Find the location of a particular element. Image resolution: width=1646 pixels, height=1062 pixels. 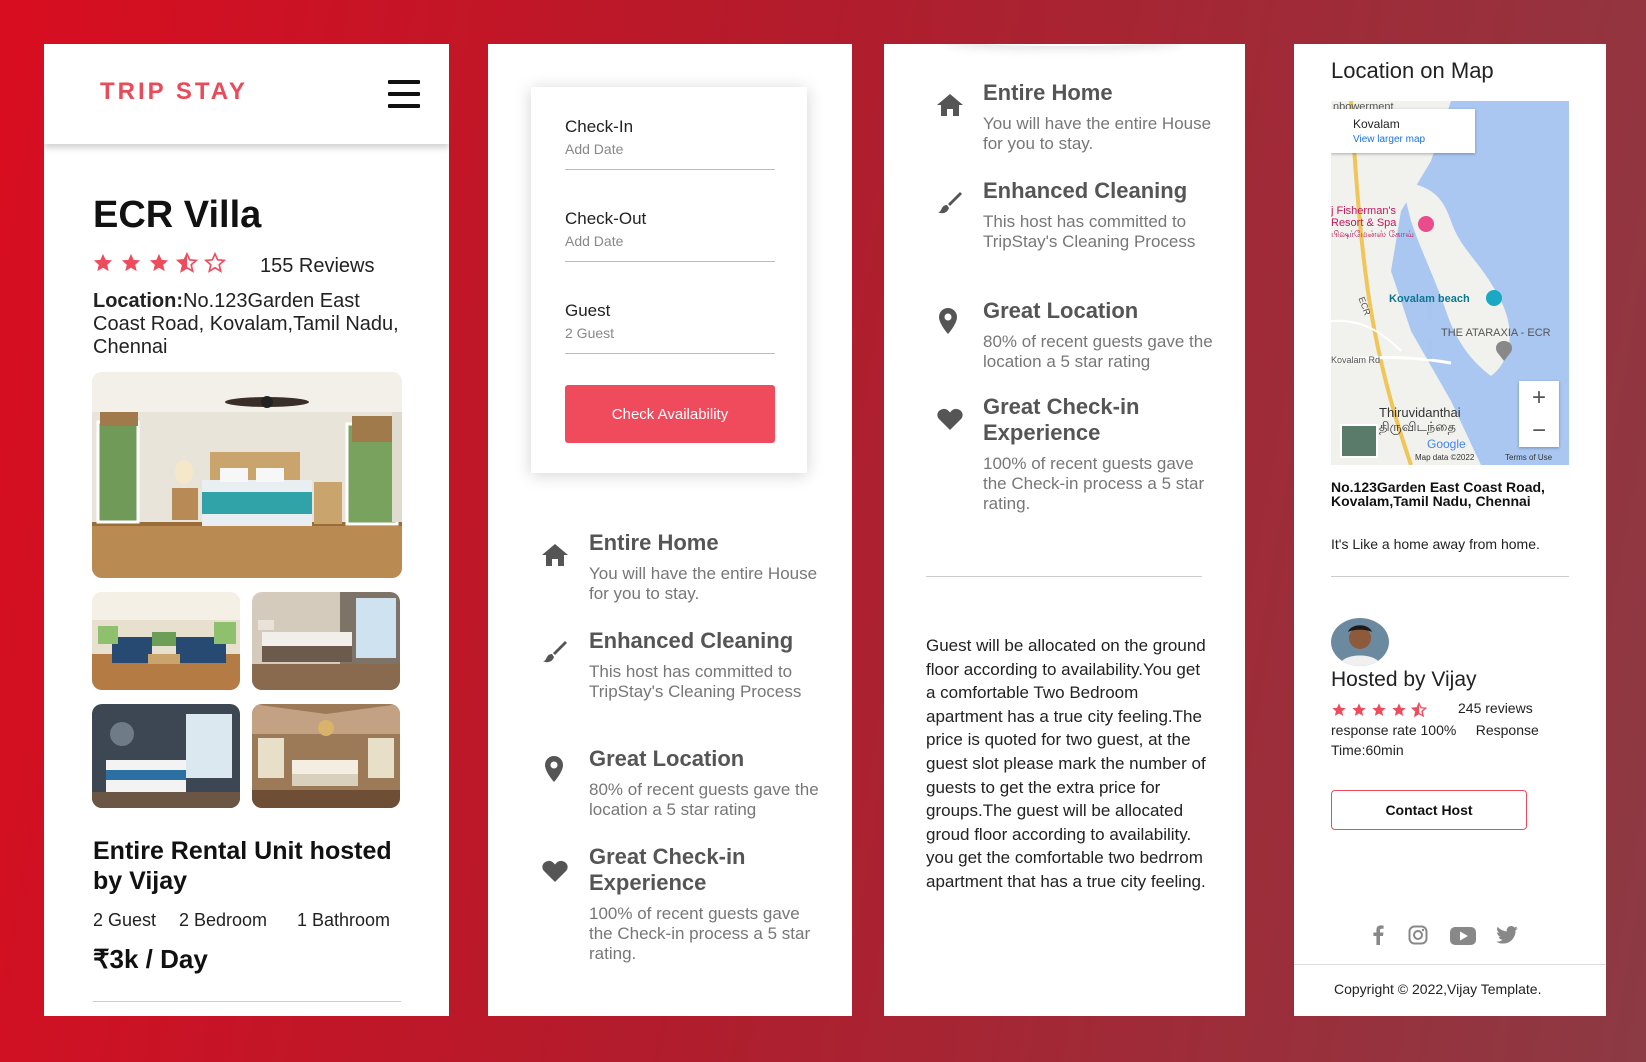

map-place-card: Kovalam View larger map is located at coordinates (1403, 131).